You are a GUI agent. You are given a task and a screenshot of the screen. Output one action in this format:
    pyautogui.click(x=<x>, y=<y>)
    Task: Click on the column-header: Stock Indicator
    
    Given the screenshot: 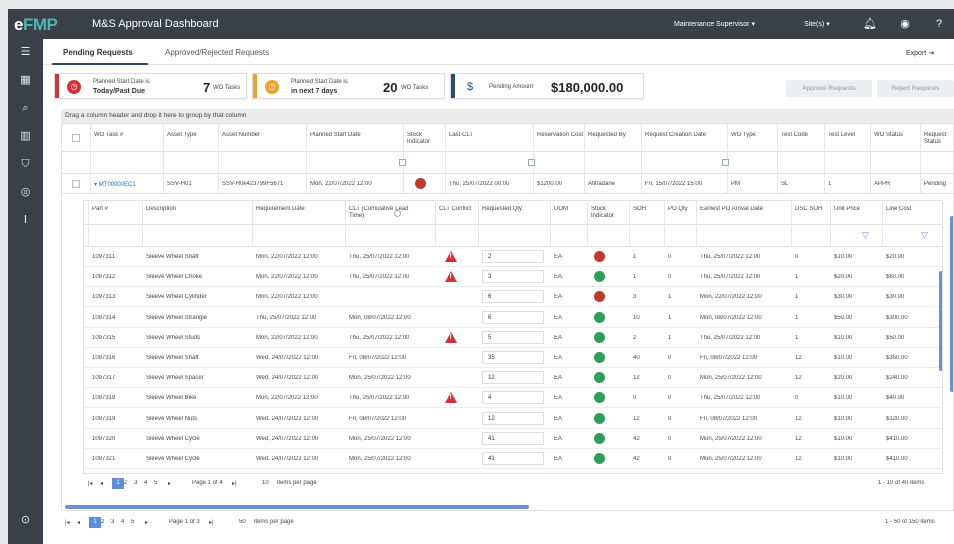 What is the action you would take?
    pyautogui.click(x=426, y=139)
    